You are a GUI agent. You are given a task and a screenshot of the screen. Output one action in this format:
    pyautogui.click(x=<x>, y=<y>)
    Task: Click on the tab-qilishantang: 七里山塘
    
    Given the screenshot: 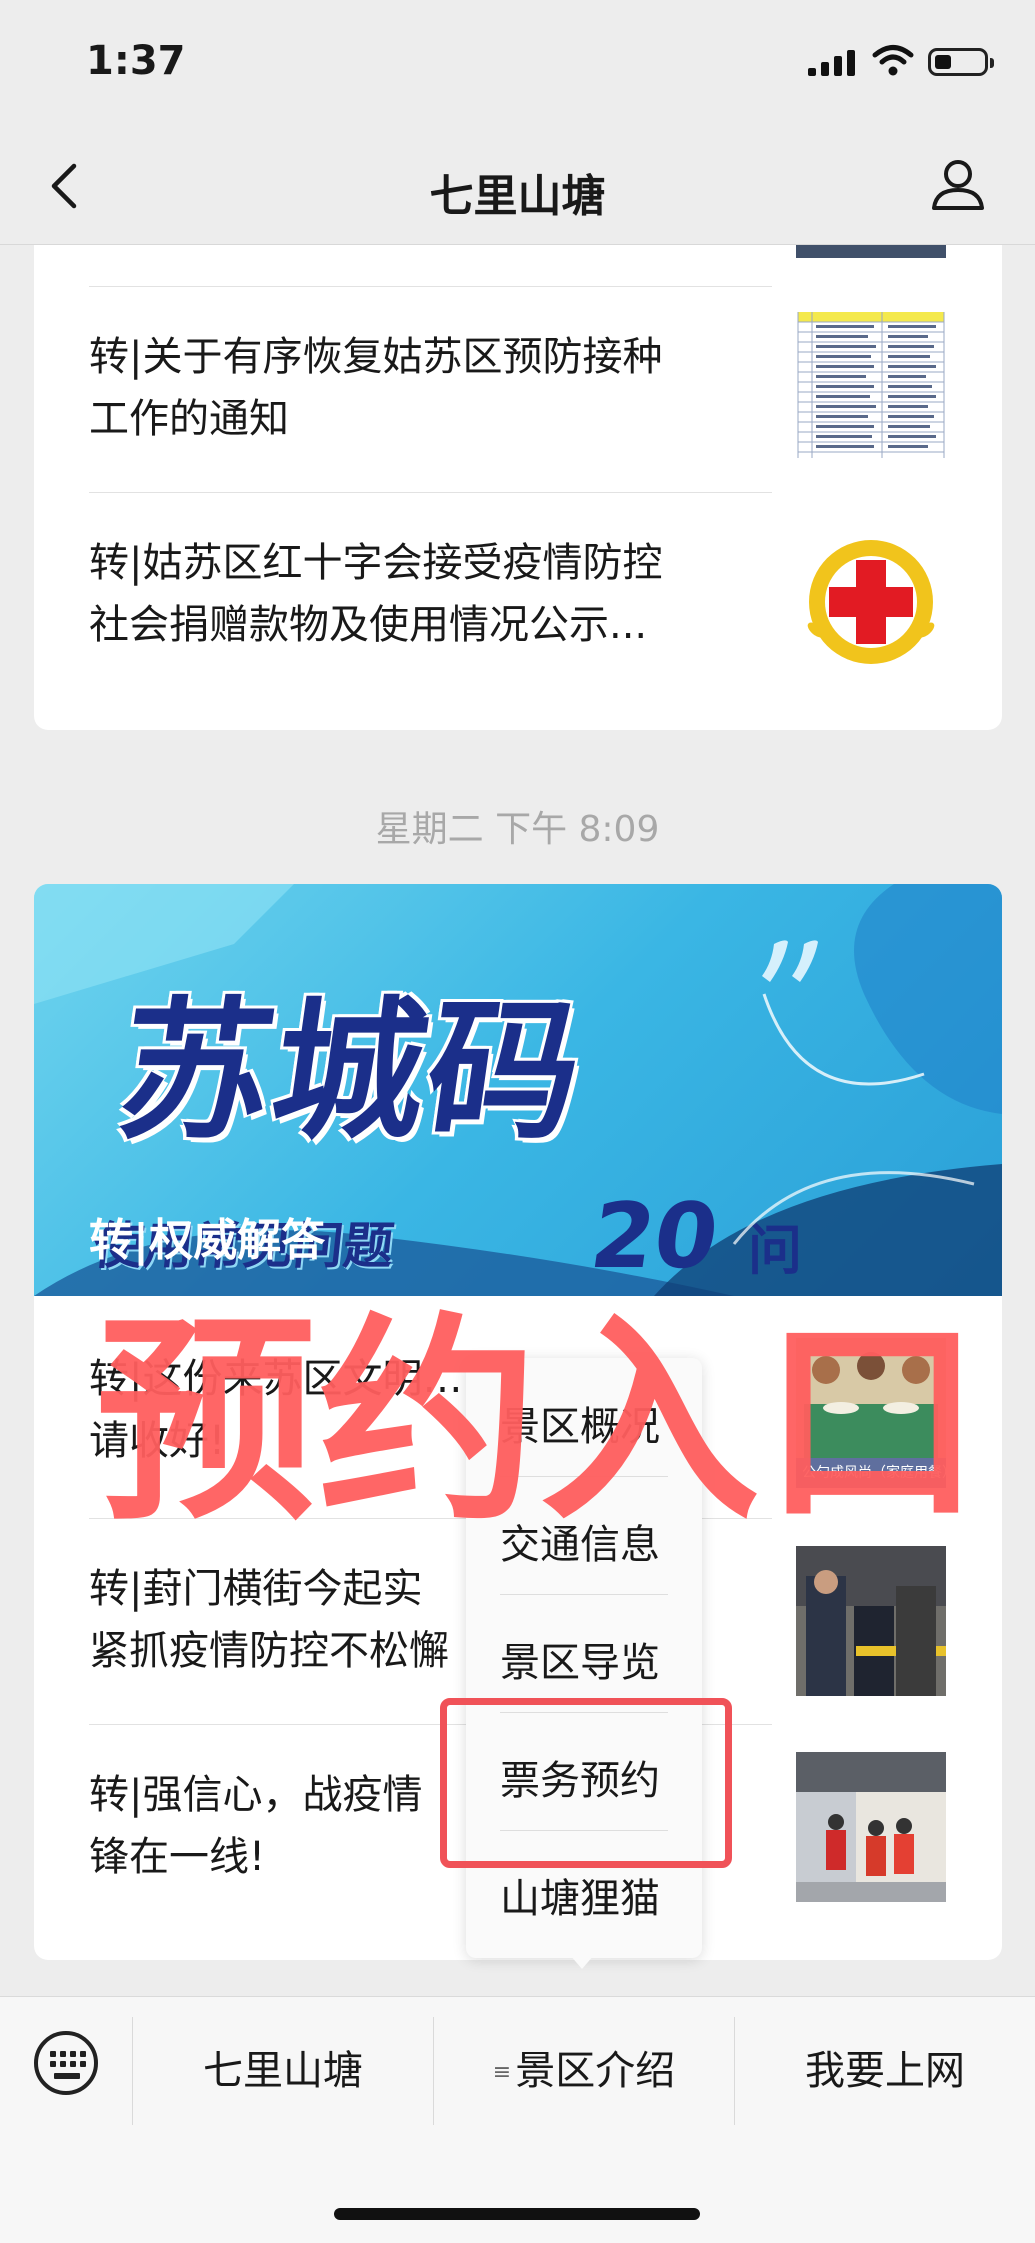 What is the action you would take?
    pyautogui.click(x=283, y=2071)
    